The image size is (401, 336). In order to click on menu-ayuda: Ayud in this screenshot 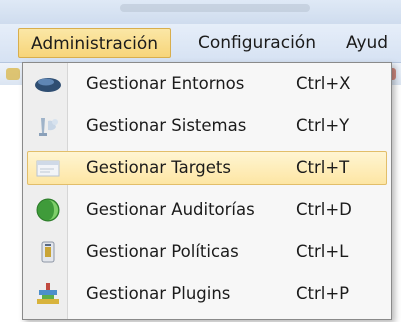, I will do `click(367, 43)`.